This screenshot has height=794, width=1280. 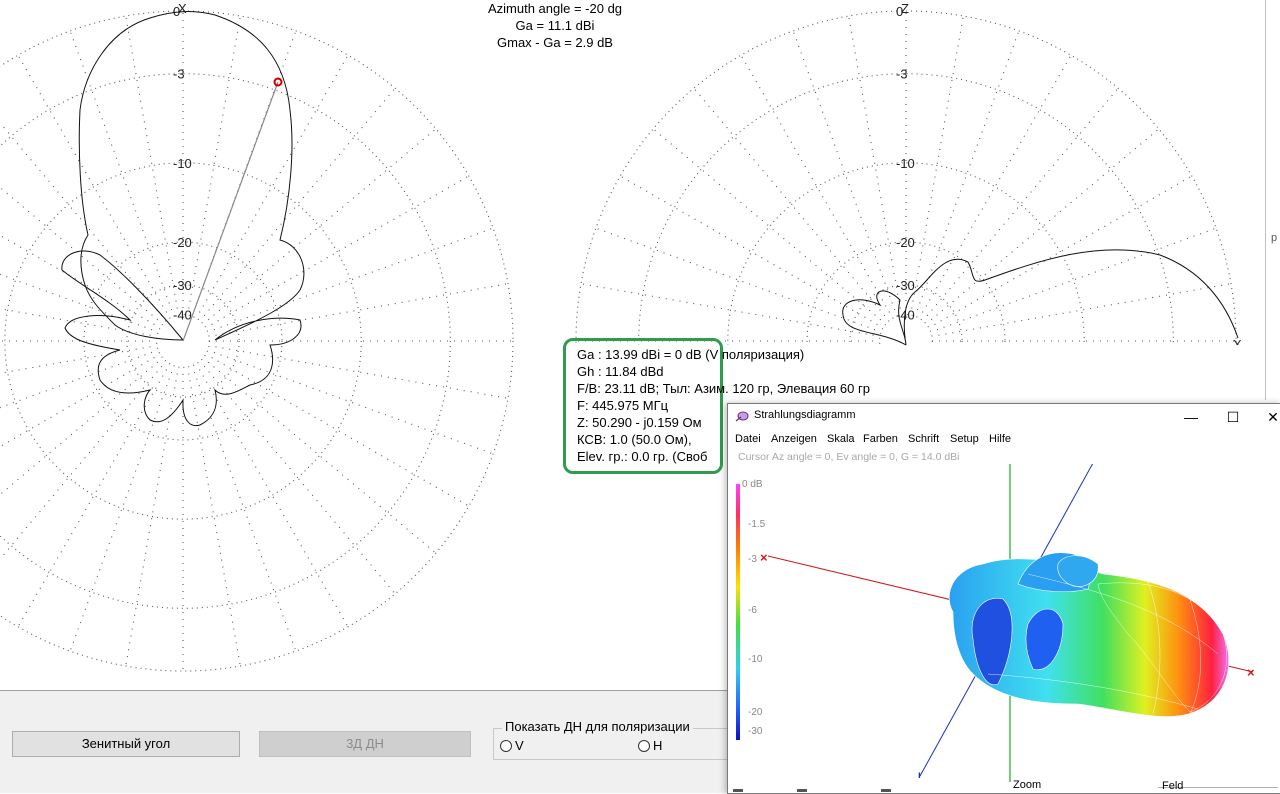 What do you see at coordinates (1274, 238) in the screenshot?
I see `right-edge-text: р` at bounding box center [1274, 238].